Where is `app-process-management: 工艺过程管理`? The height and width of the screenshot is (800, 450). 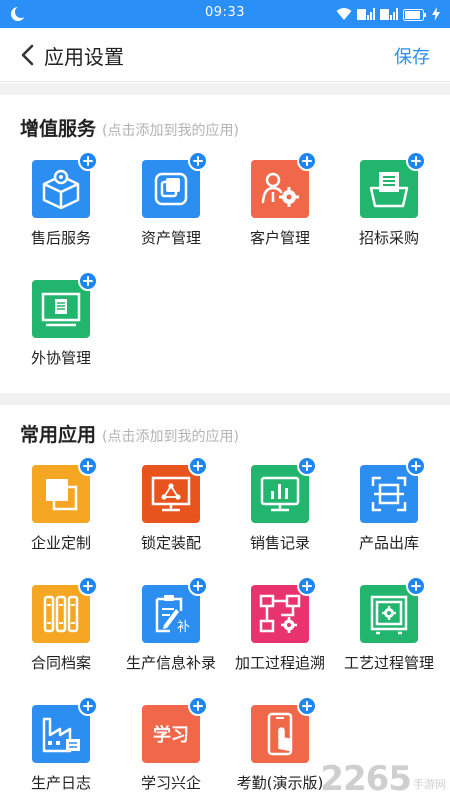
app-process-management: 工艺过程管理 is located at coordinates (389, 624).